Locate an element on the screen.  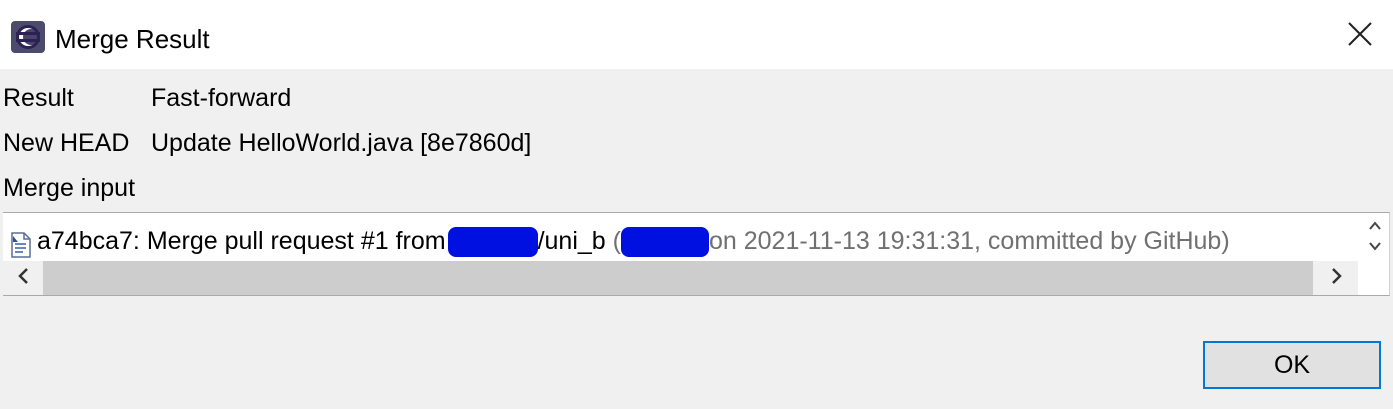
scroll-left-button is located at coordinates (23, 278).